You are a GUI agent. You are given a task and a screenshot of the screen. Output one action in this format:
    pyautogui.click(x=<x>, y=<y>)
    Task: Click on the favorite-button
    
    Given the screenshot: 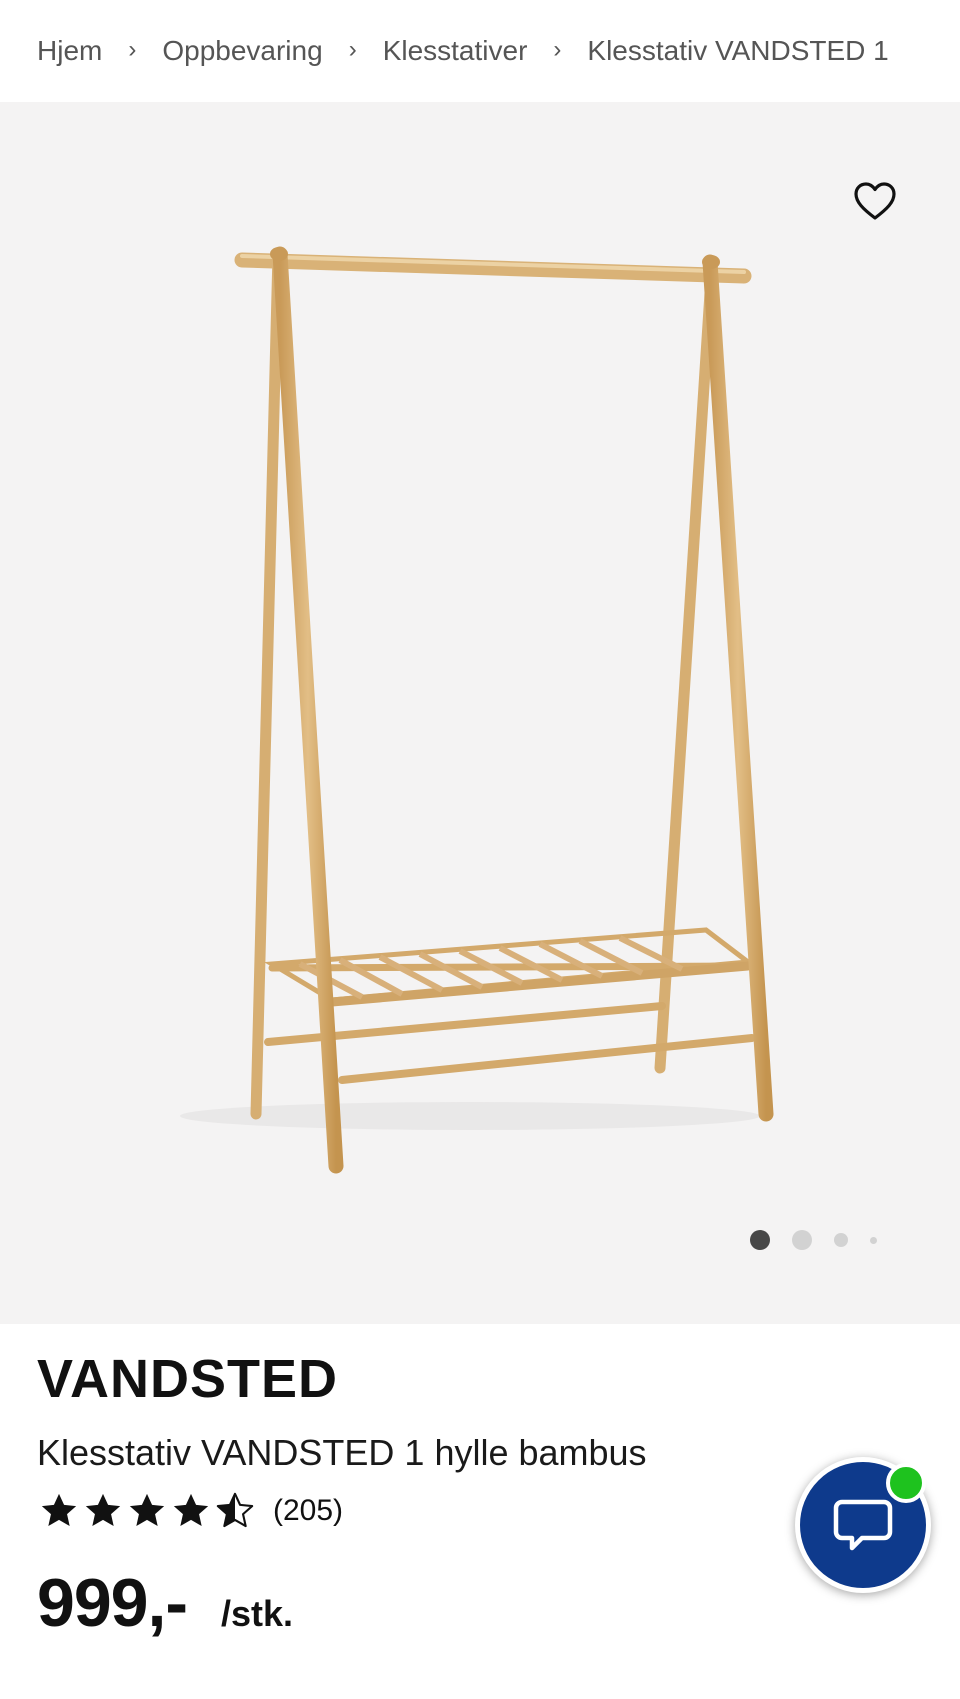 What is the action you would take?
    pyautogui.click(x=875, y=201)
    